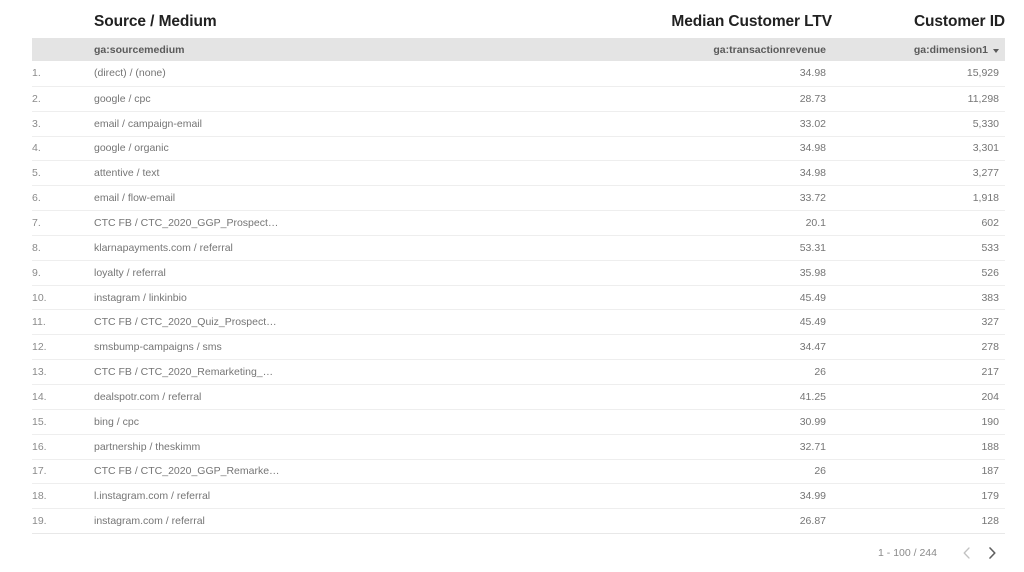 This screenshot has width=1024, height=572. What do you see at coordinates (982, 73) in the screenshot?
I see `cell-customer-id: 15,929` at bounding box center [982, 73].